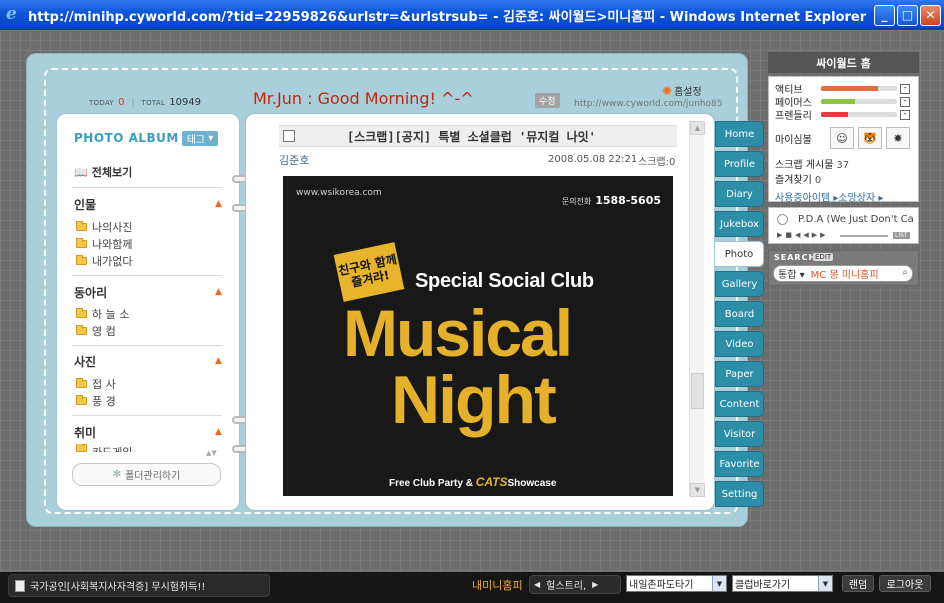  Describe the element at coordinates (823, 257) in the screenshot. I see `search-edit-button: EDIT` at that location.